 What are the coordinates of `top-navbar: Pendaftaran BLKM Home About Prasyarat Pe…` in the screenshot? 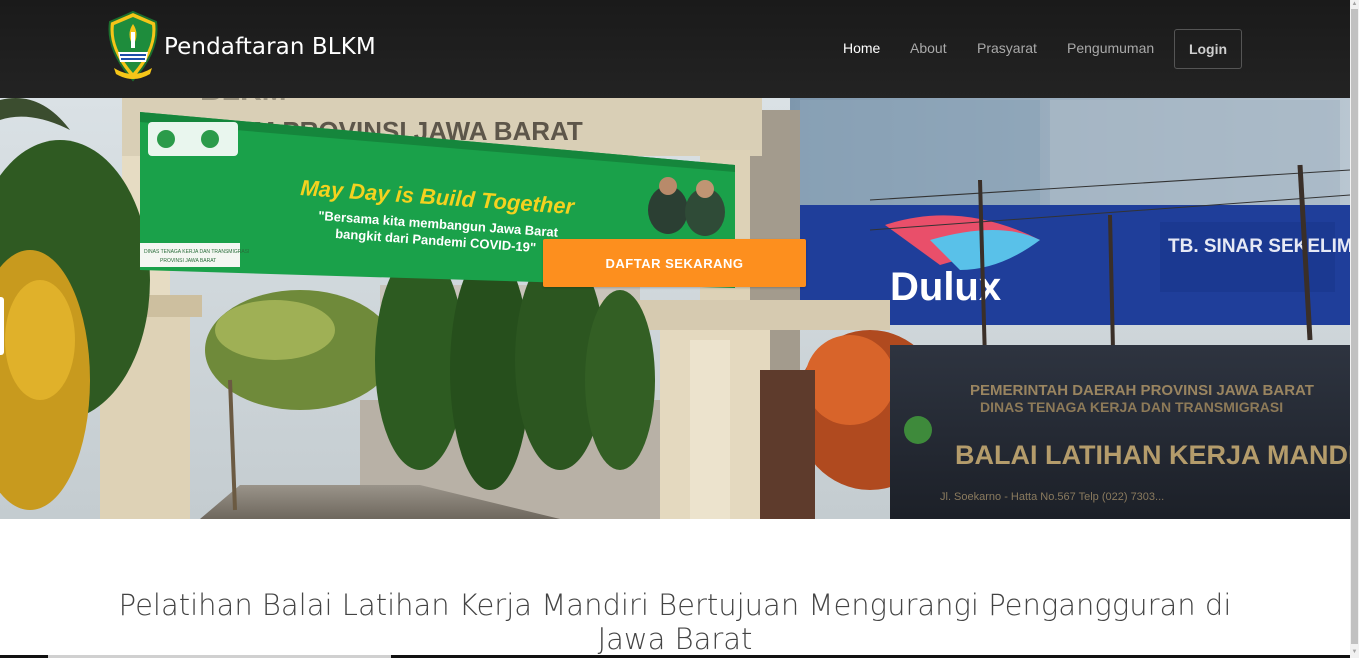 It's located at (679, 49).